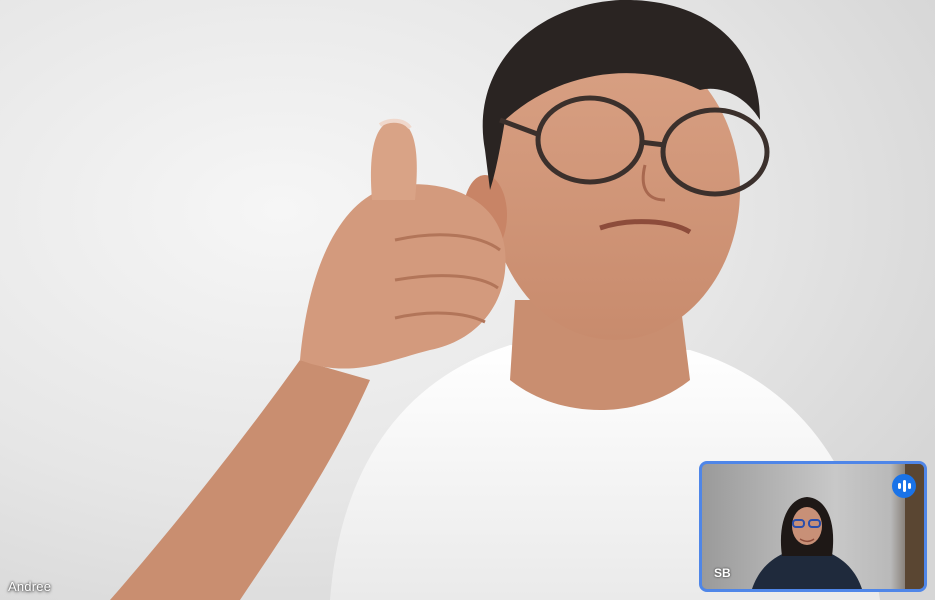  I want to click on speaking-indicator, so click(904, 486).